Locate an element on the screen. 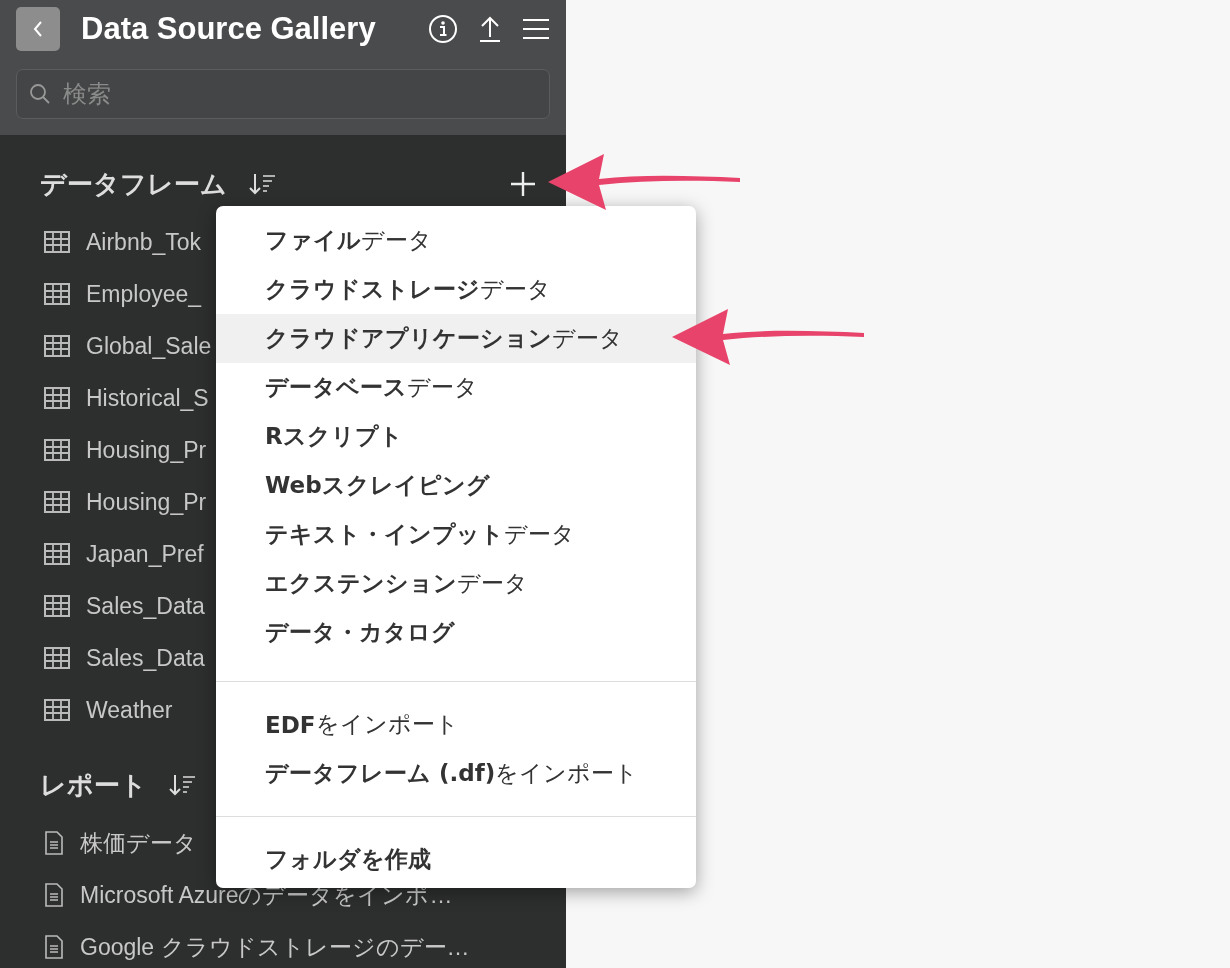 The width and height of the screenshot is (1230, 968). section-title: レポート is located at coordinates (93, 785).